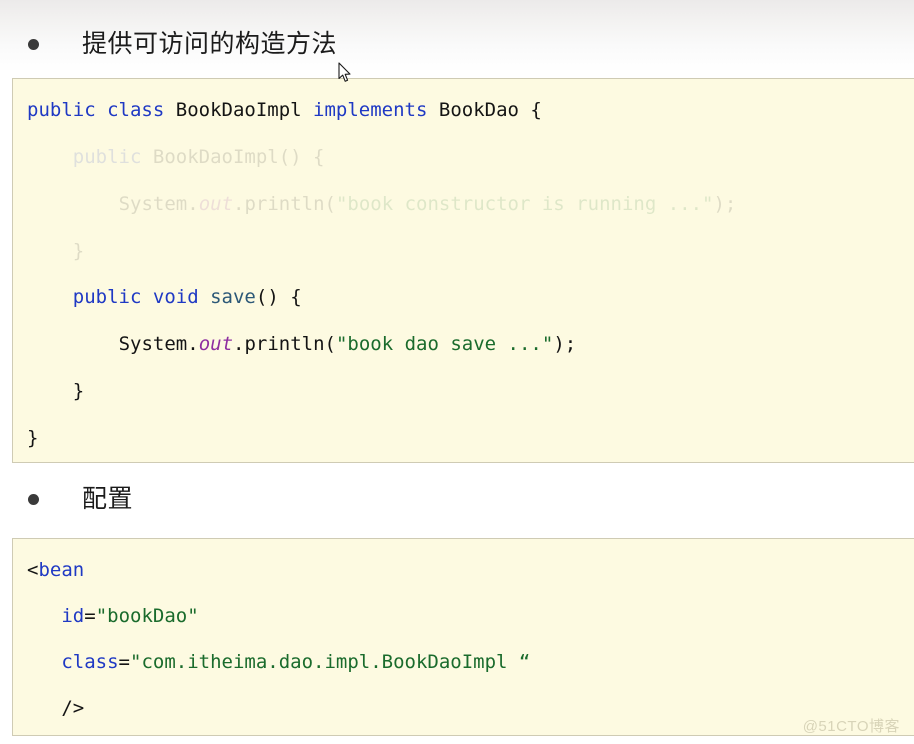  I want to click on java-code-token: class, so click(136, 110).